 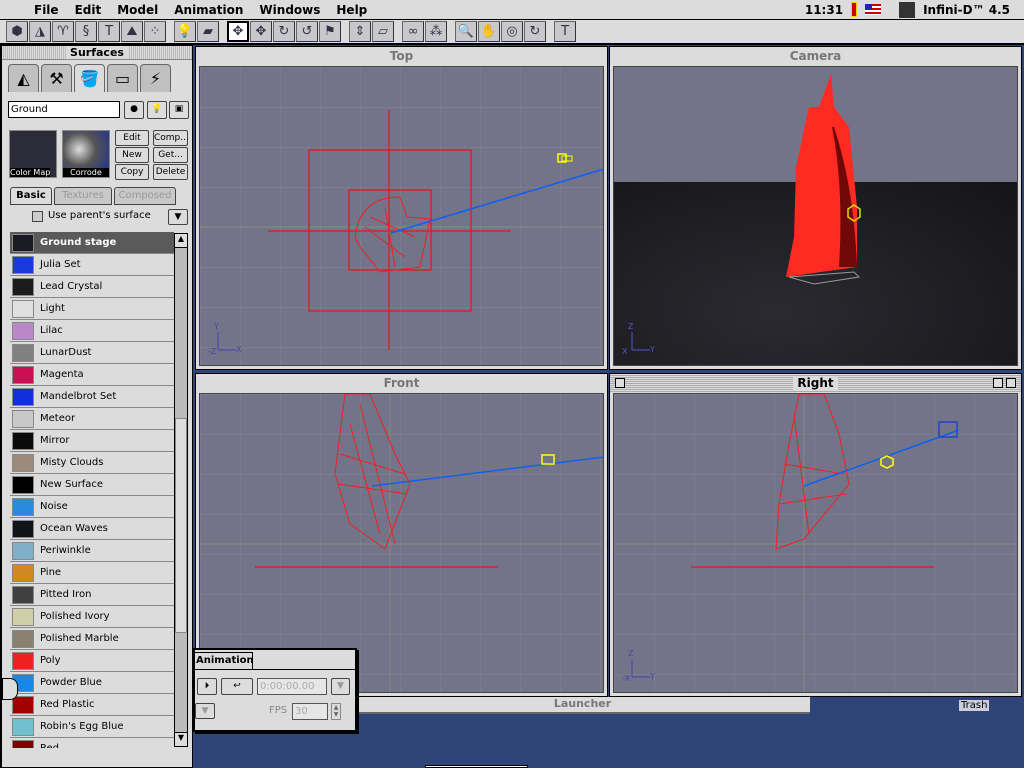 What do you see at coordinates (97, 53) in the screenshot?
I see `palette-title-bar: Surfaces` at bounding box center [97, 53].